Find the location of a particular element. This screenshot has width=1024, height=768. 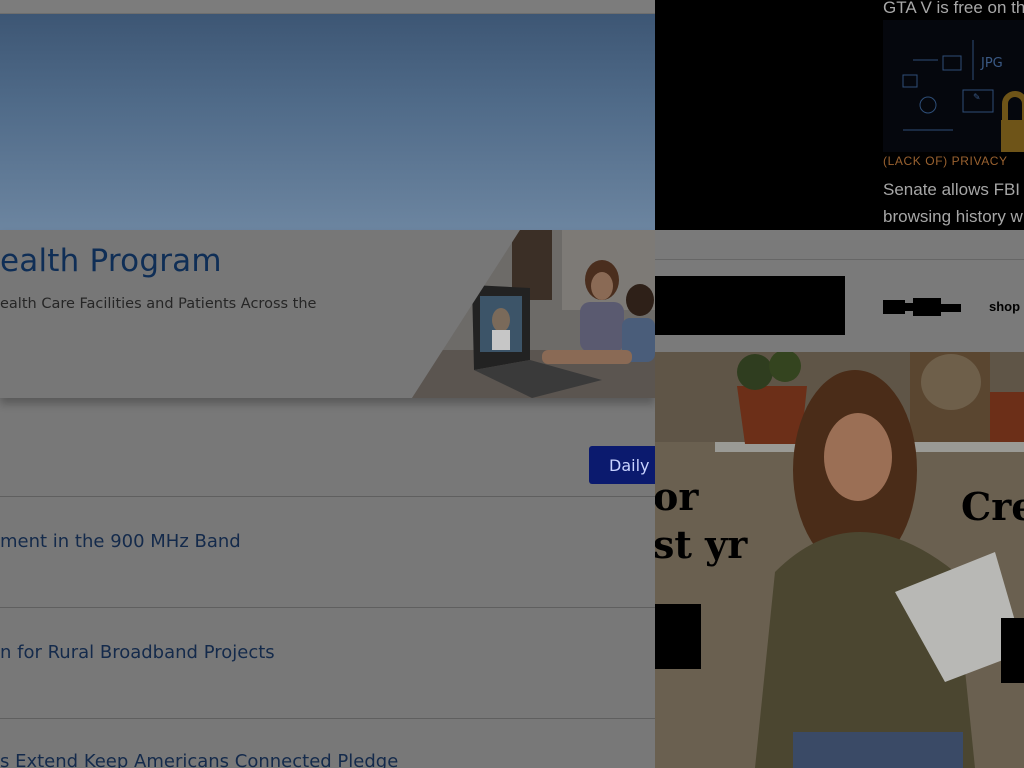

ad-headline: st yr is located at coordinates (701, 544).